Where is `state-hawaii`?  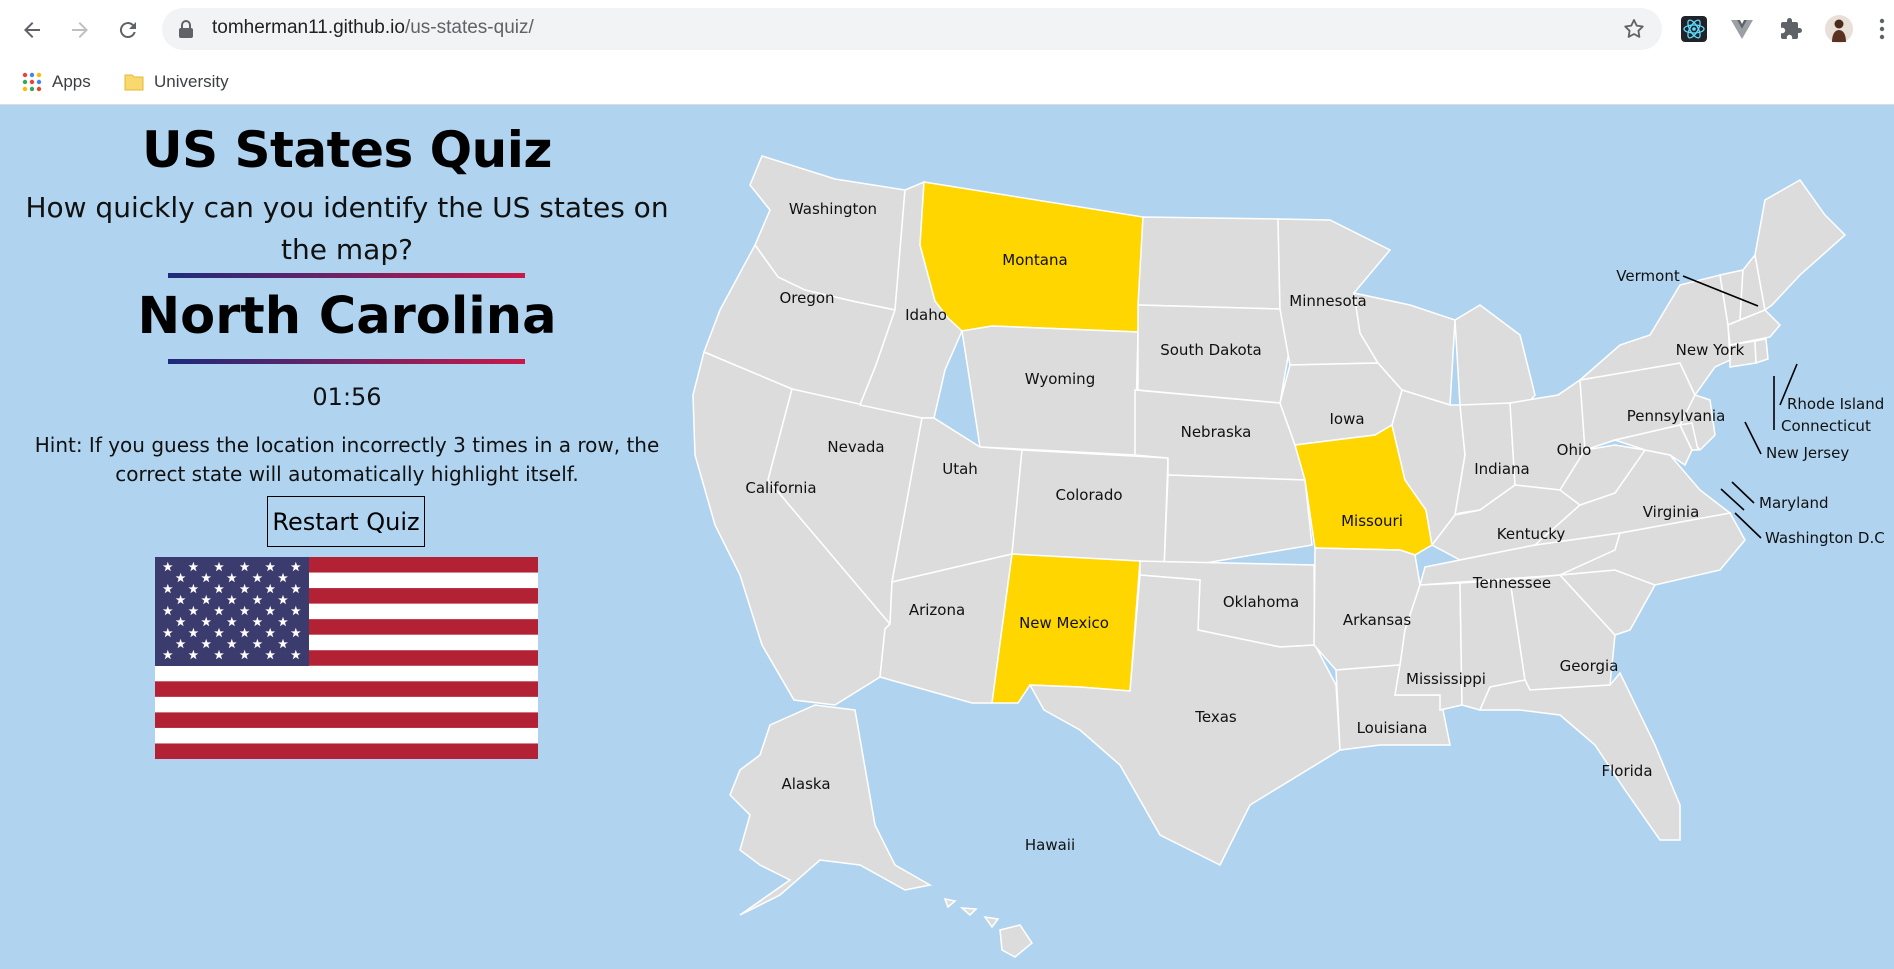
state-hawaii is located at coordinates (988, 927).